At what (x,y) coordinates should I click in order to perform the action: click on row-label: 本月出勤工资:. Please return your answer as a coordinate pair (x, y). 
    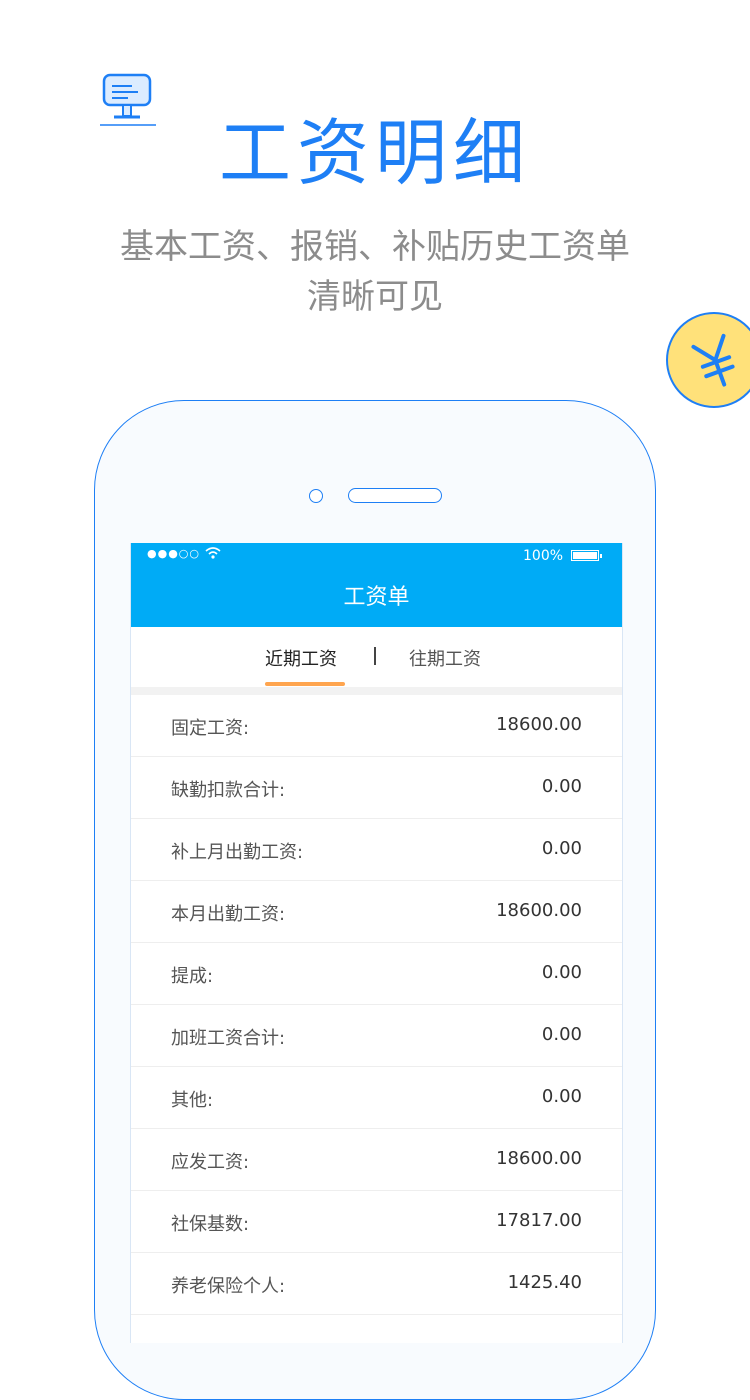
    Looking at the image, I should click on (228, 914).